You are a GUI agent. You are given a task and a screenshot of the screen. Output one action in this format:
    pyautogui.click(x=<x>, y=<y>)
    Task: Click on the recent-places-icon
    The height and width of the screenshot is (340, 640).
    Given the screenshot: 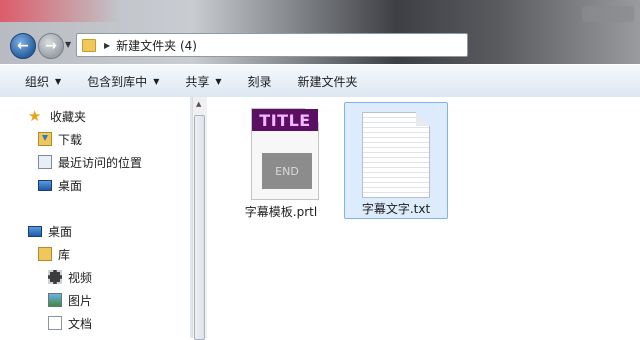 What is the action you would take?
    pyautogui.click(x=45, y=162)
    